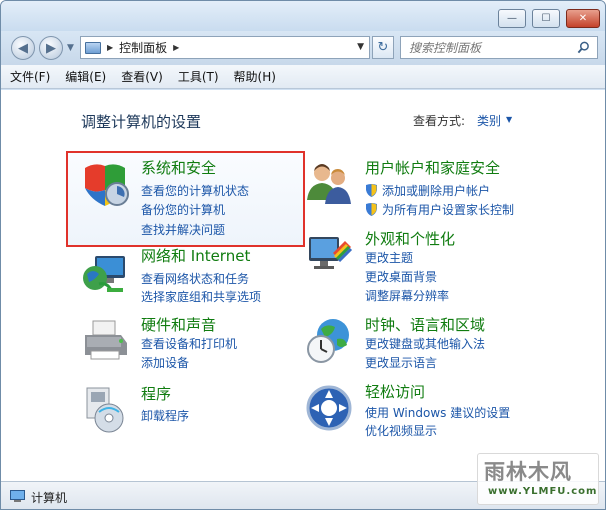 Image resolution: width=606 pixels, height=510 pixels. Describe the element at coordinates (141, 122) in the screenshot. I see `page-title: 调整计算机的设置` at that location.